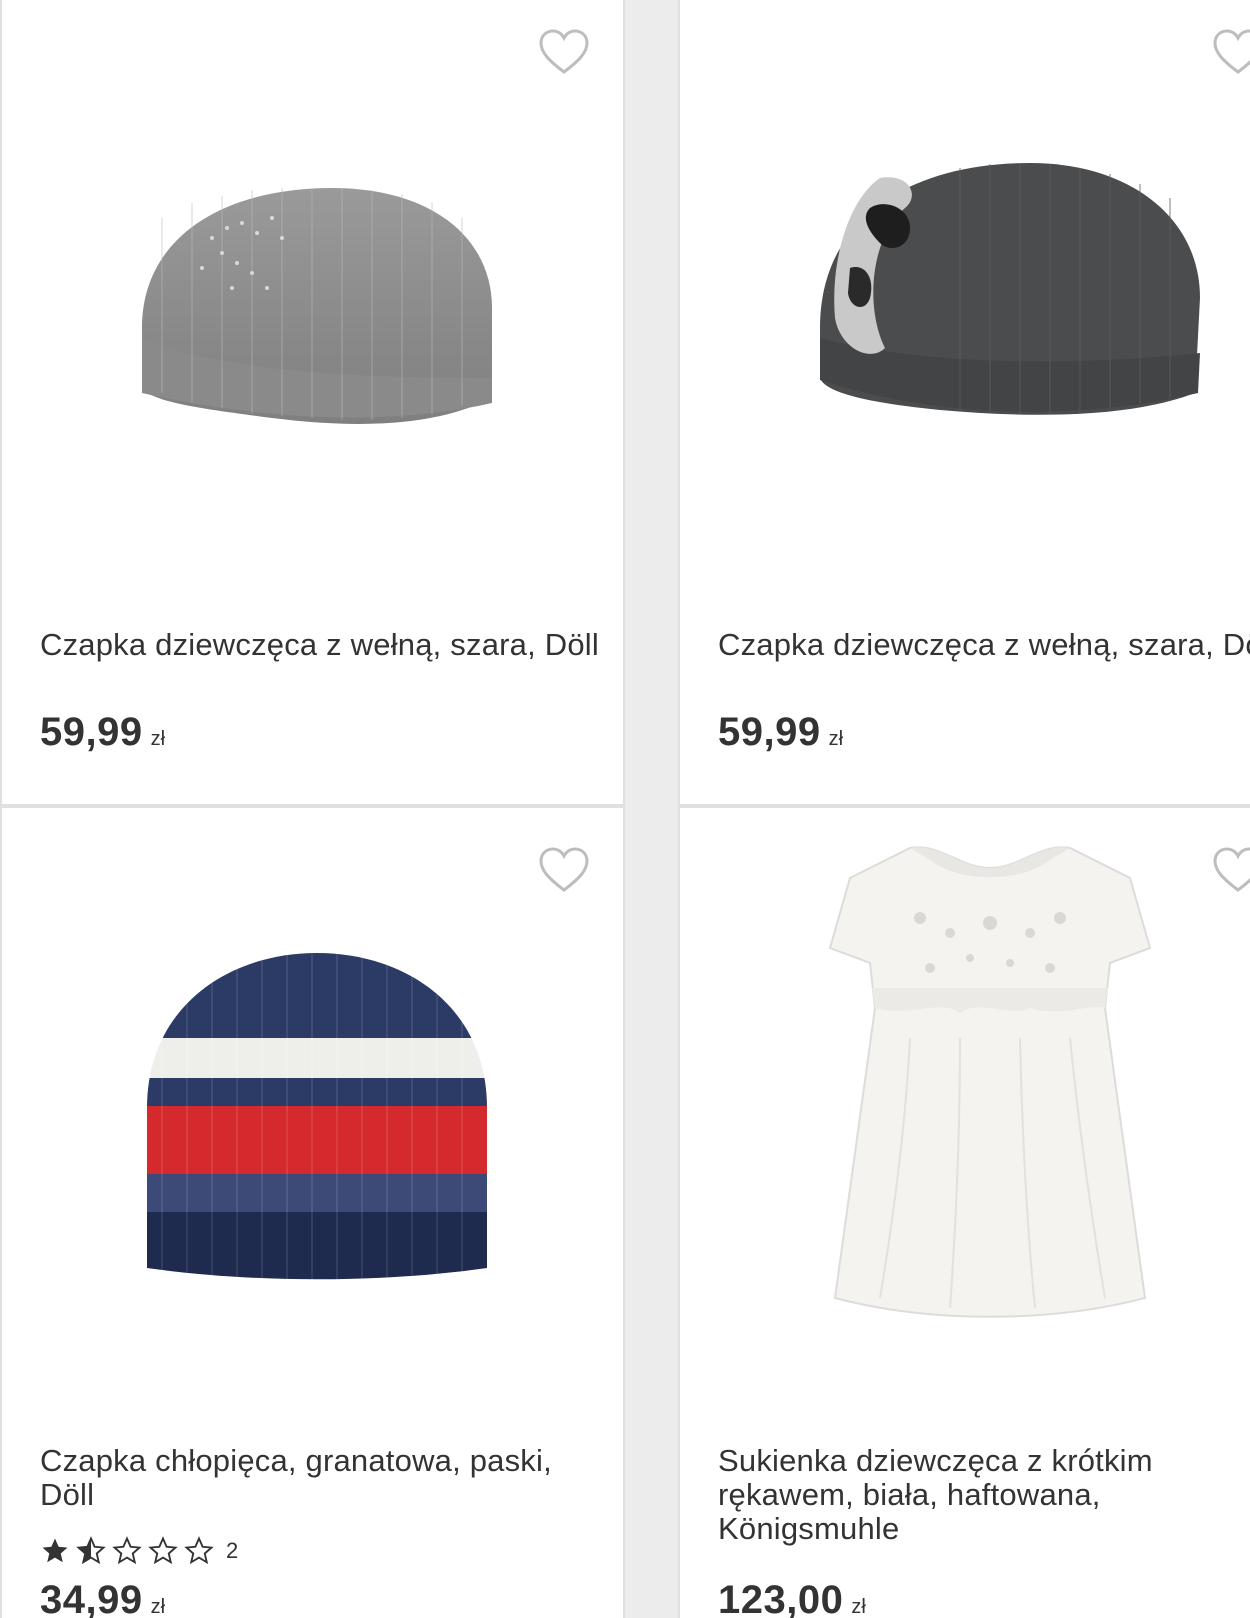 This screenshot has height=1618, width=1250. I want to click on star-rating: 2, so click(139, 1551).